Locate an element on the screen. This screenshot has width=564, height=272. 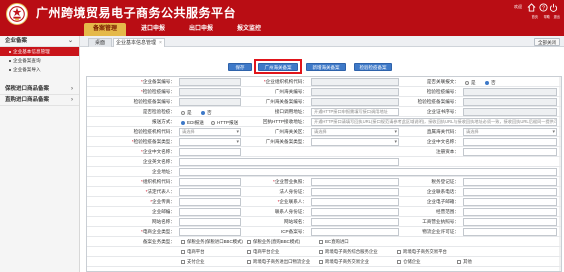
business-type-checkbox: 其他 is located at coordinates (464, 262).